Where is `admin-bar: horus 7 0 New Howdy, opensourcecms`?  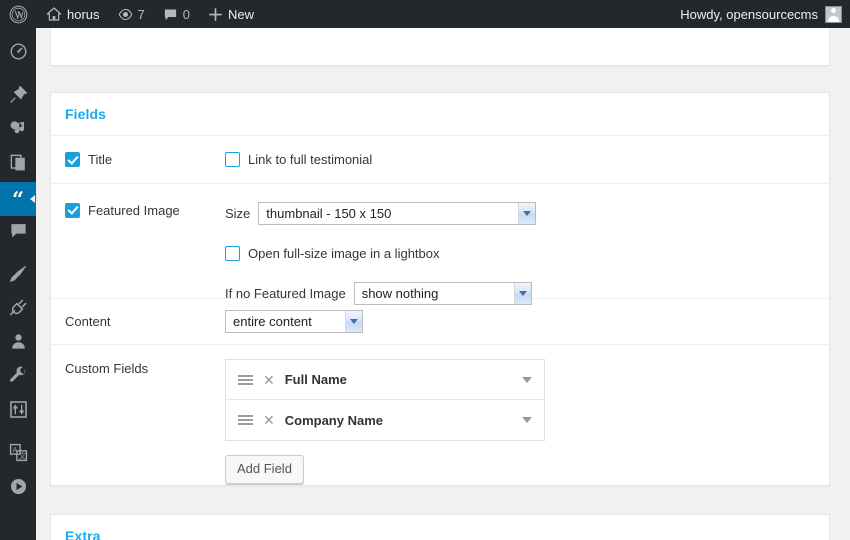 admin-bar: horus 7 0 New Howdy, opensourcecms is located at coordinates (425, 14).